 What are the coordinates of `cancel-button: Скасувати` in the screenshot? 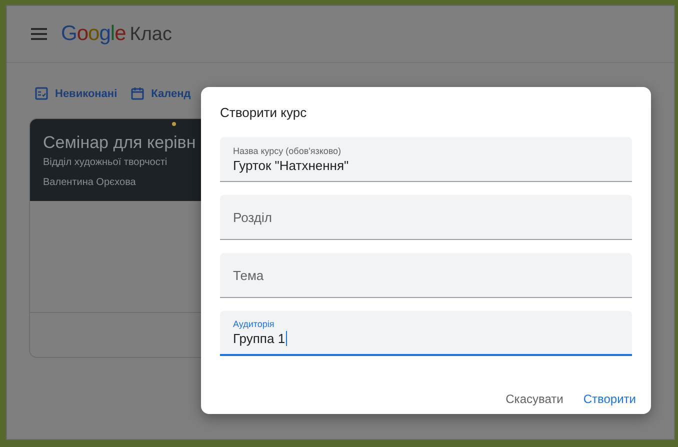 It's located at (535, 399).